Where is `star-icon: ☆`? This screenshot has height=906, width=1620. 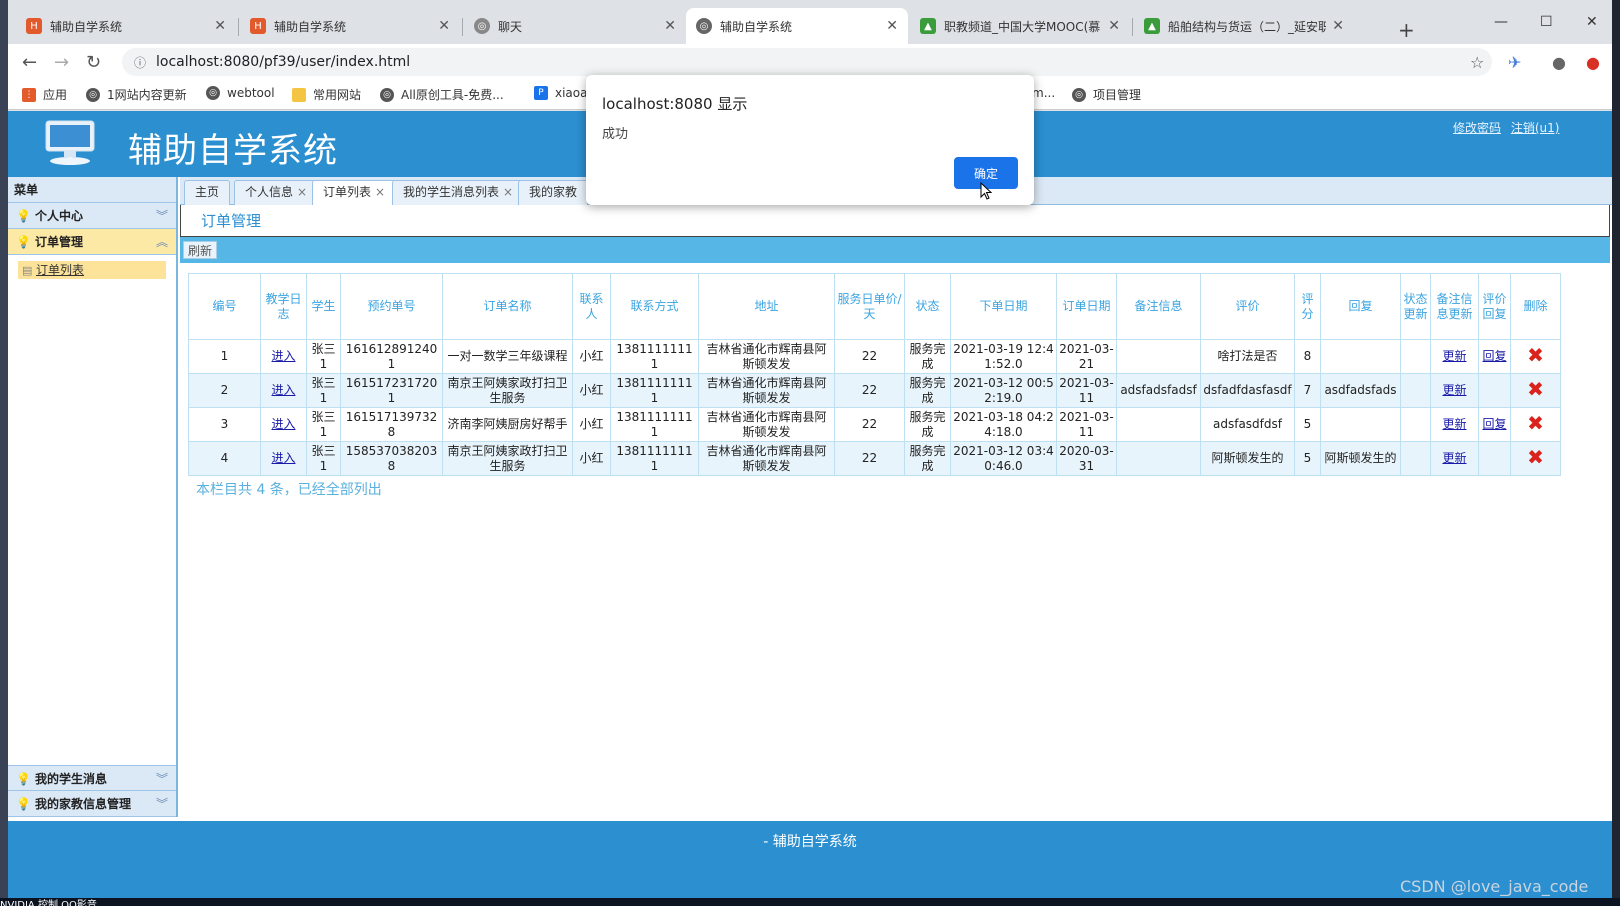 star-icon: ☆ is located at coordinates (1477, 62).